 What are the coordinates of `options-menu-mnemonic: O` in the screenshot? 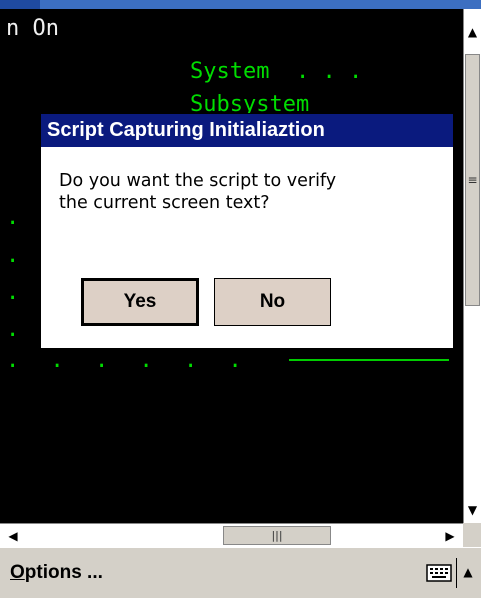 It's located at (17, 572).